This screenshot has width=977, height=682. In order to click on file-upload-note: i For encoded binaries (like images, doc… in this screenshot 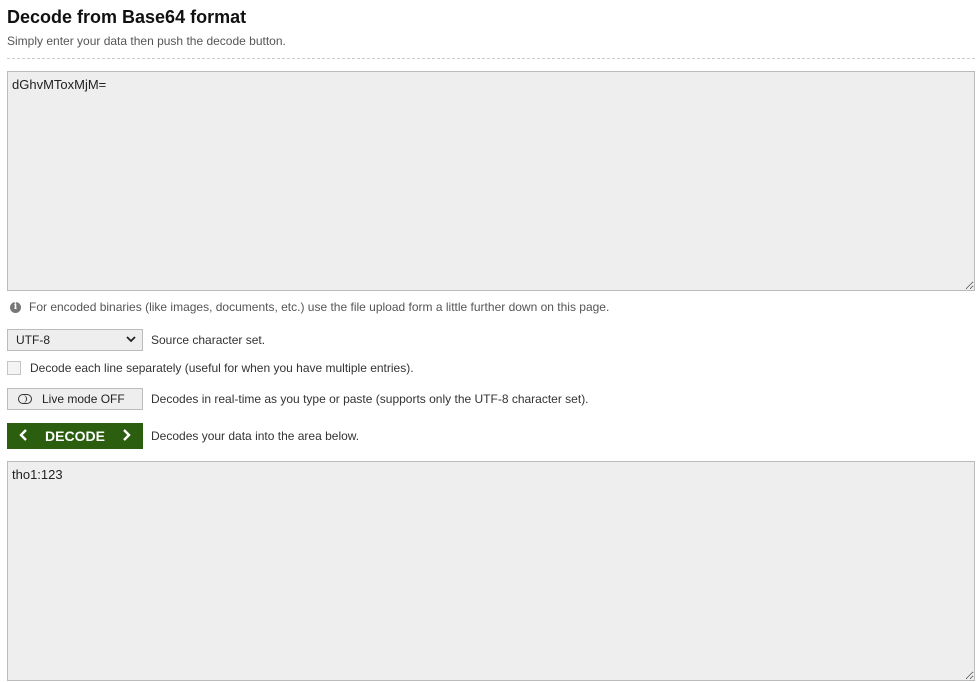, I will do `click(308, 307)`.